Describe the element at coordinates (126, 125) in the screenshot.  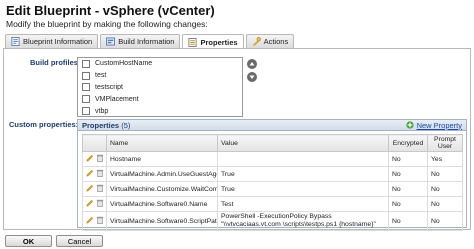
I see `properties-count: (5)` at that location.